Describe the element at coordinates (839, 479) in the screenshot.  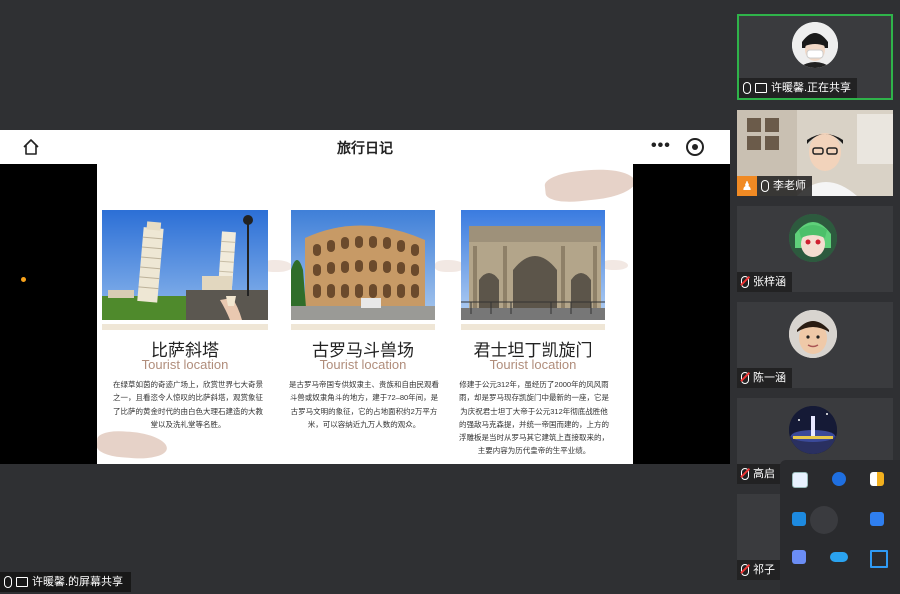
I see `bluetooth-icon` at that location.